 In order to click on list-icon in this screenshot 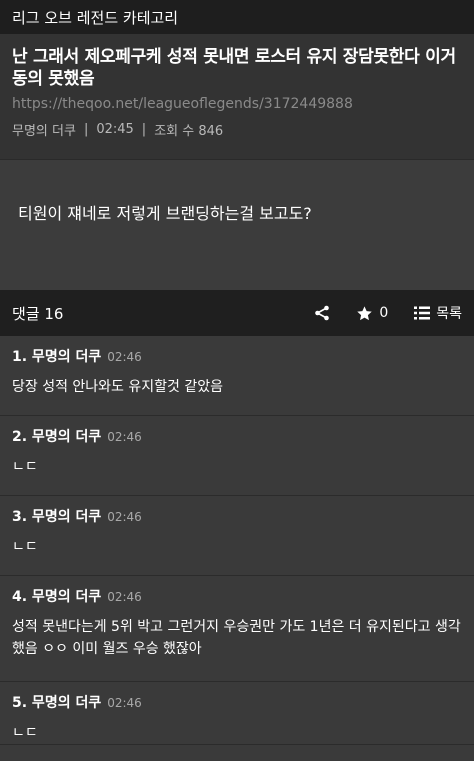, I will do `click(422, 313)`.